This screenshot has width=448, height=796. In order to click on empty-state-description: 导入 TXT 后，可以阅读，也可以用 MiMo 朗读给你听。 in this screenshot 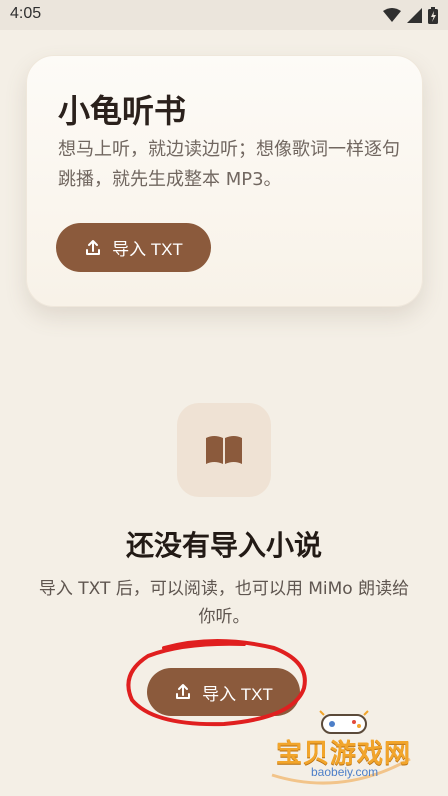, I will do `click(224, 603)`.